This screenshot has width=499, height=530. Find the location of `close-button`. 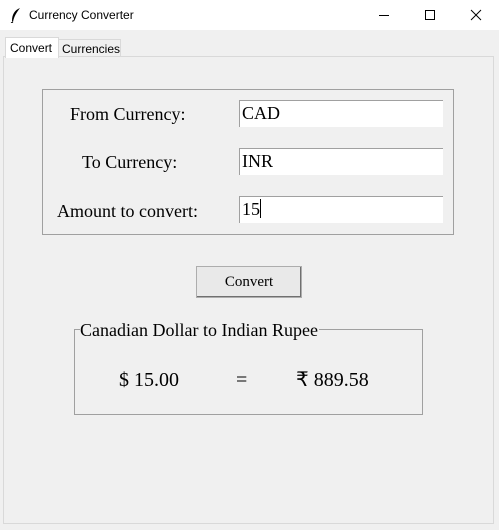

close-button is located at coordinates (476, 15).